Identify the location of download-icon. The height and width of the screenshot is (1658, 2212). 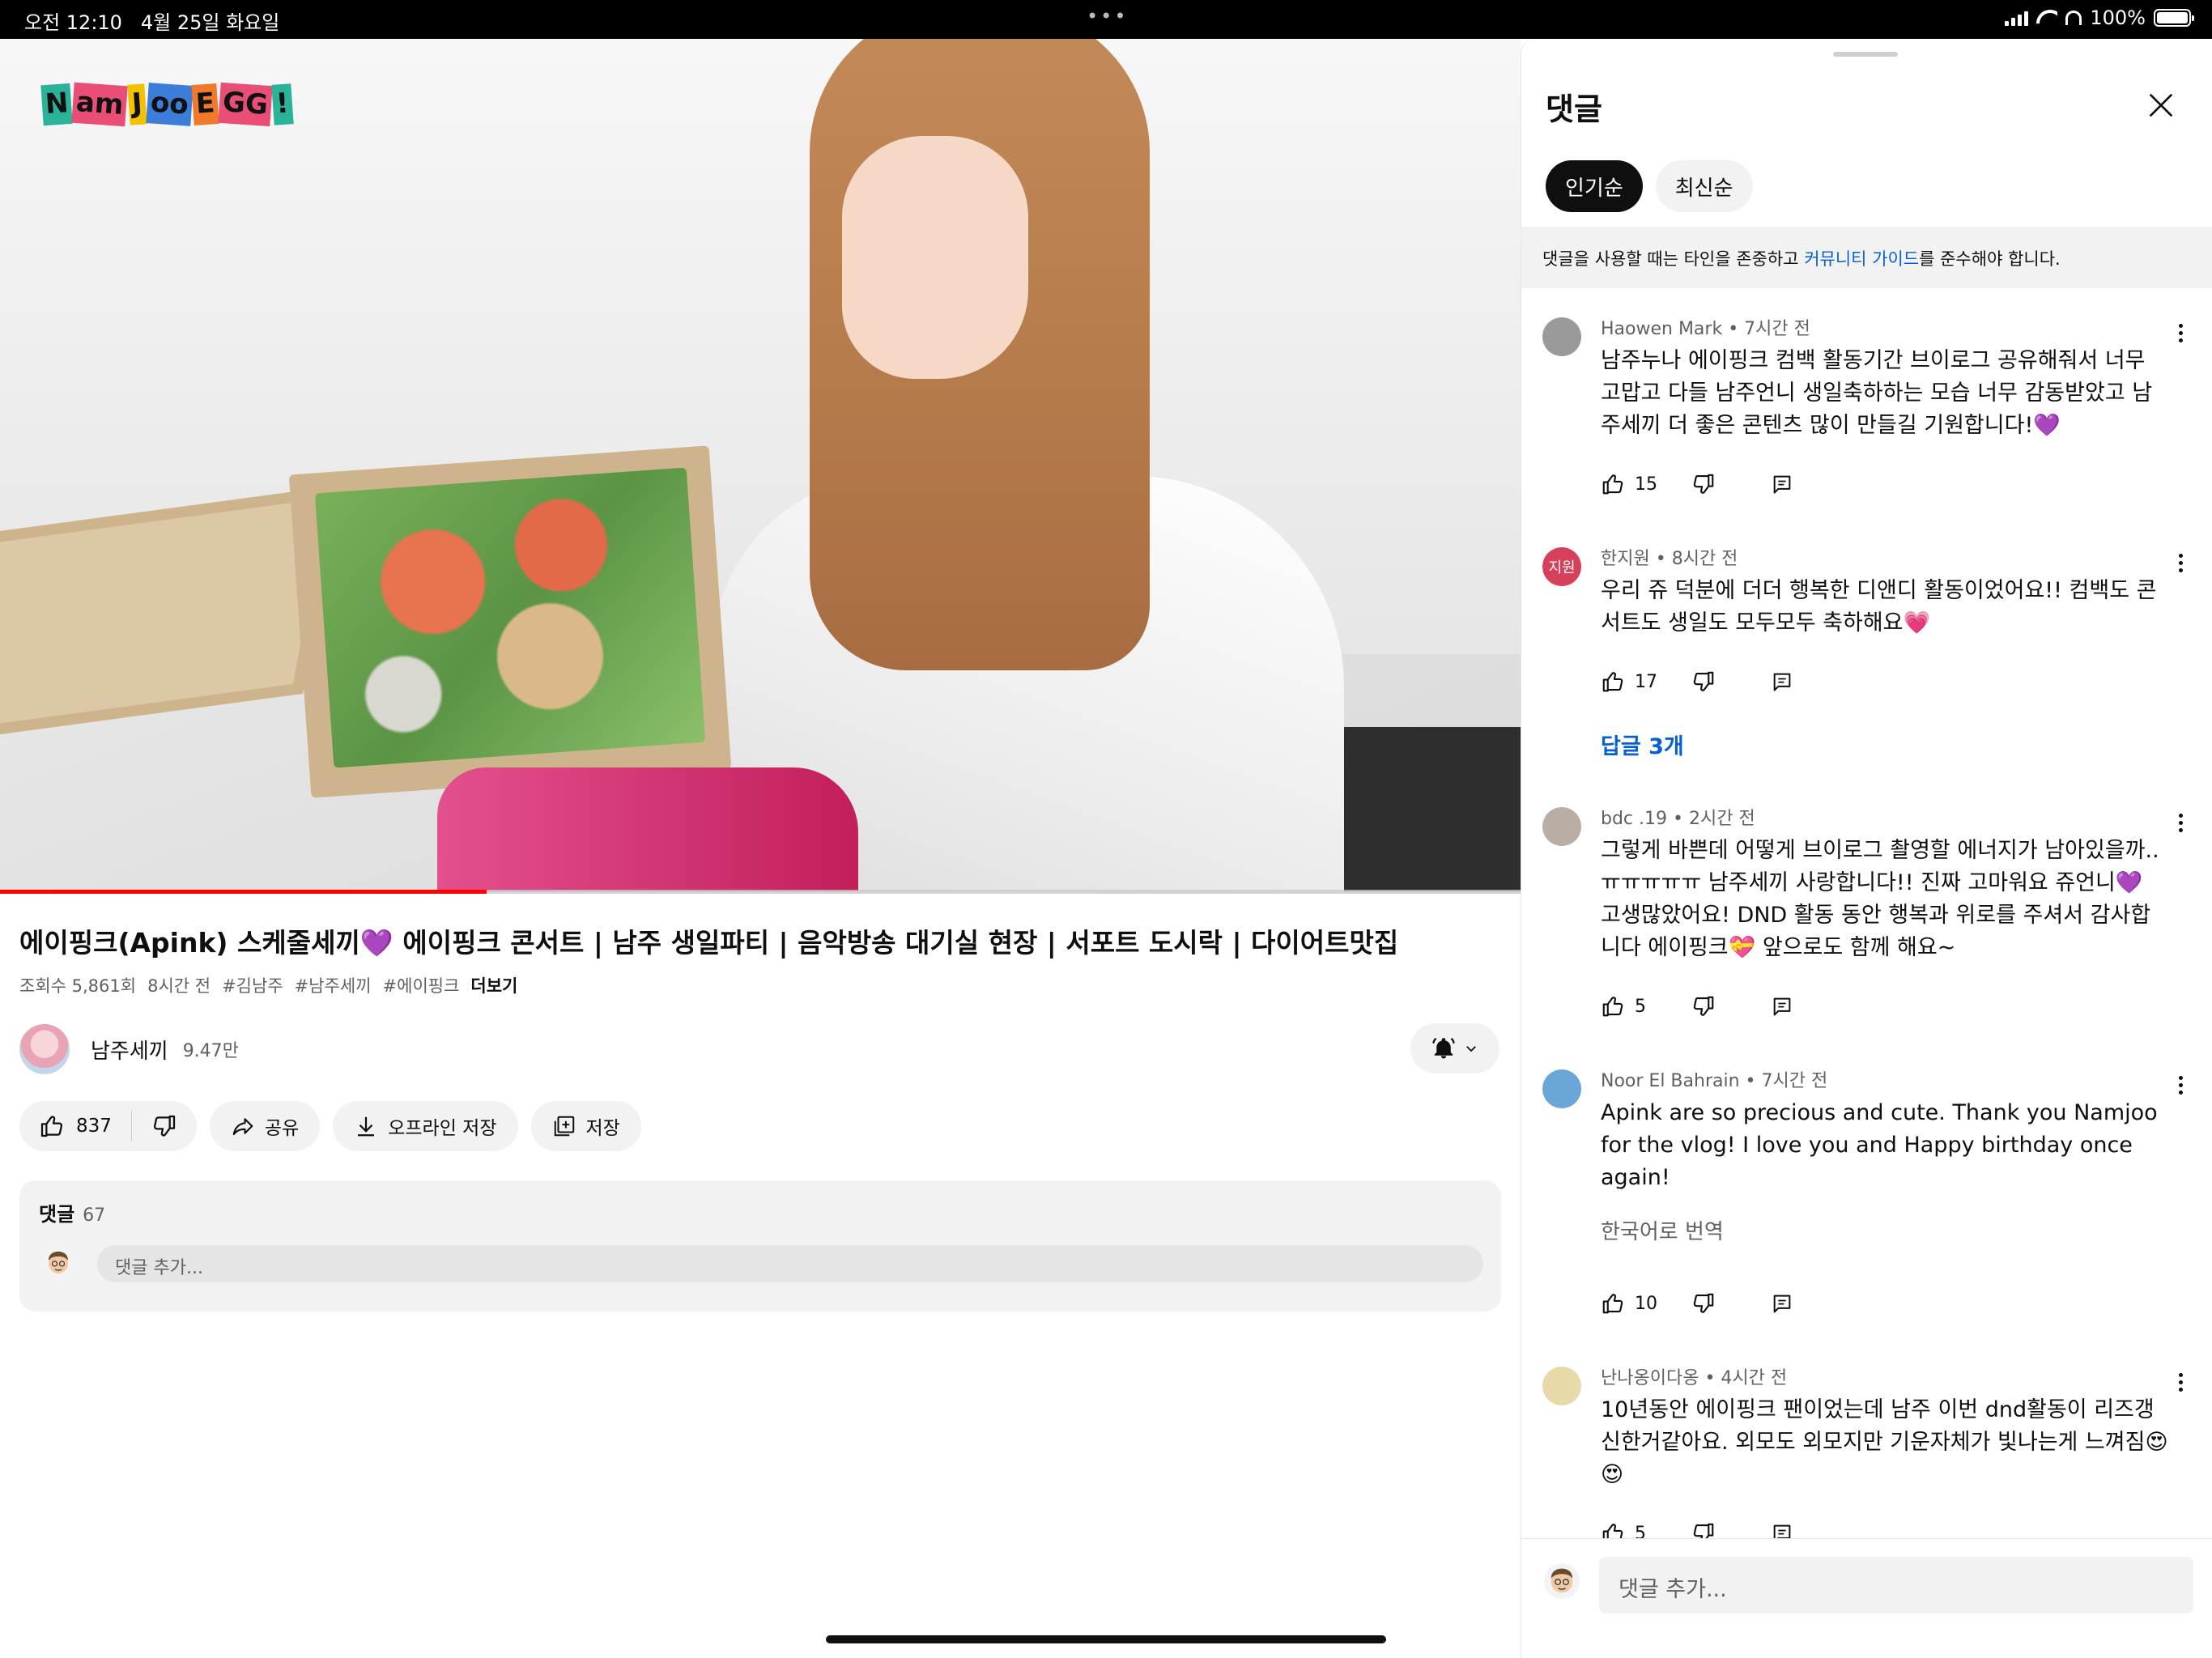
(366, 1126).